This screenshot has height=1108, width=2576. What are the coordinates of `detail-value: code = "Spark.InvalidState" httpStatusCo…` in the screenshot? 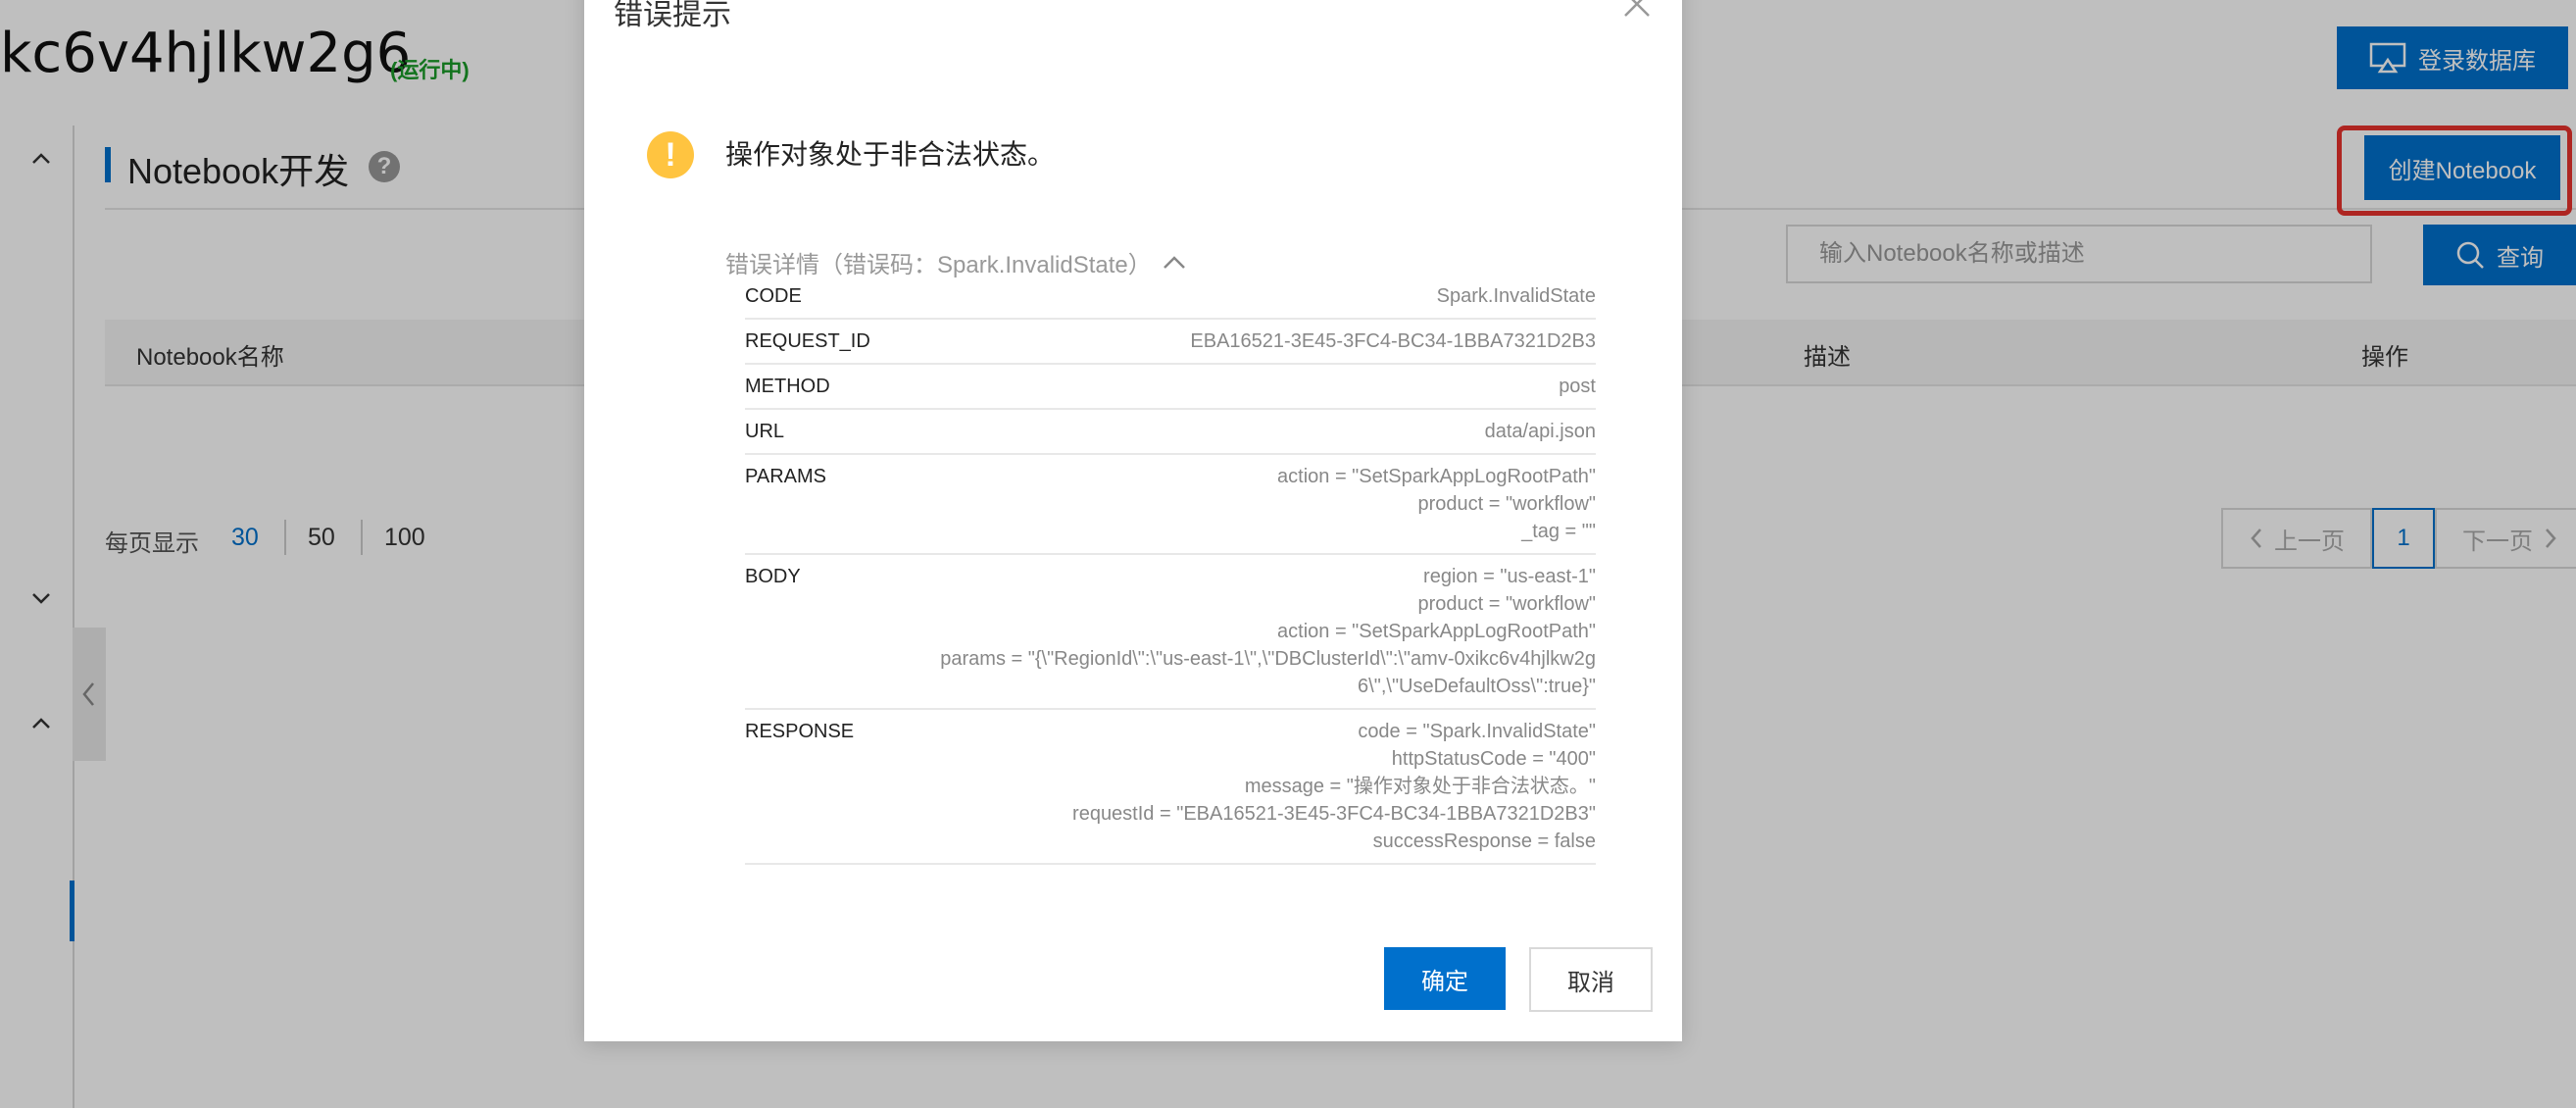 It's located at (1334, 786).